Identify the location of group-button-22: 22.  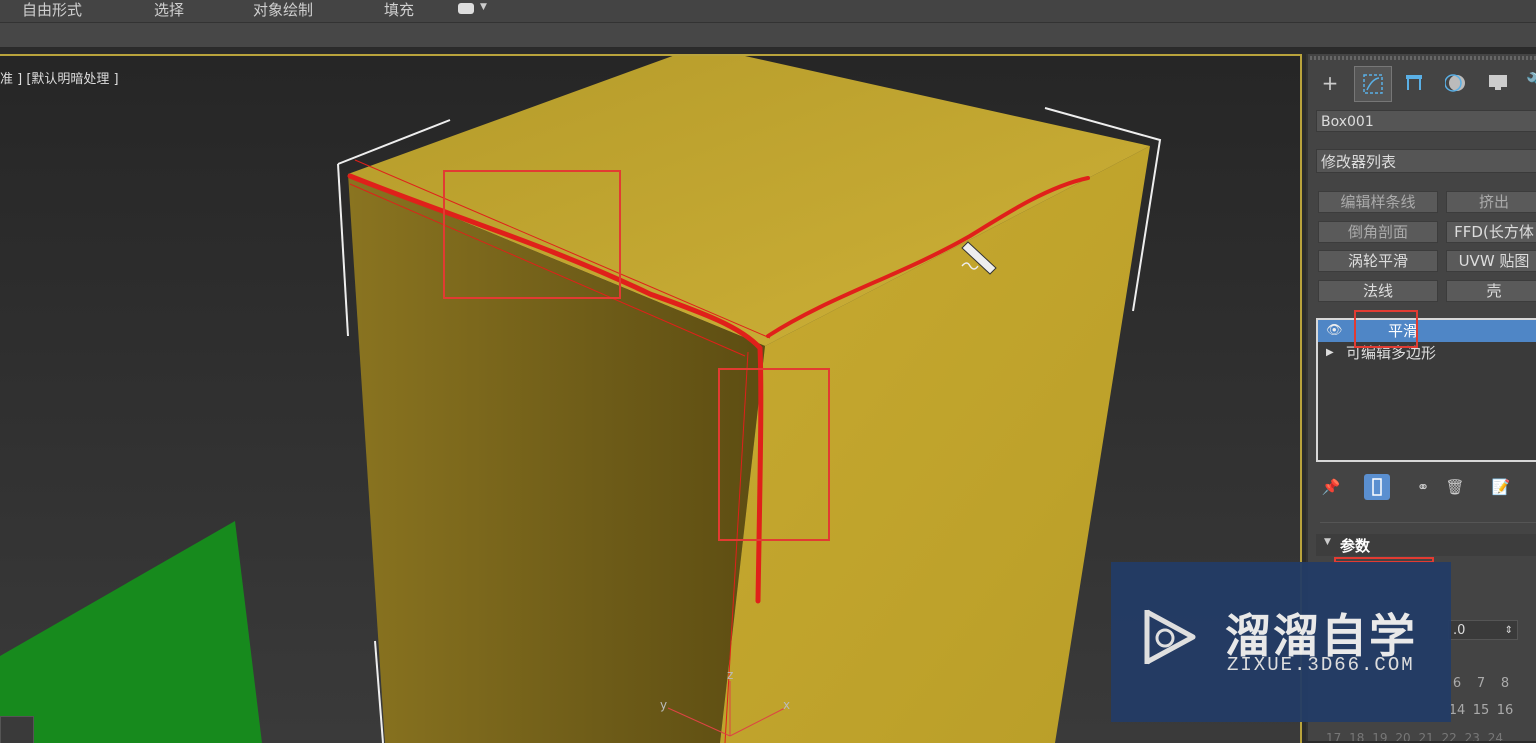
(1449, 736).